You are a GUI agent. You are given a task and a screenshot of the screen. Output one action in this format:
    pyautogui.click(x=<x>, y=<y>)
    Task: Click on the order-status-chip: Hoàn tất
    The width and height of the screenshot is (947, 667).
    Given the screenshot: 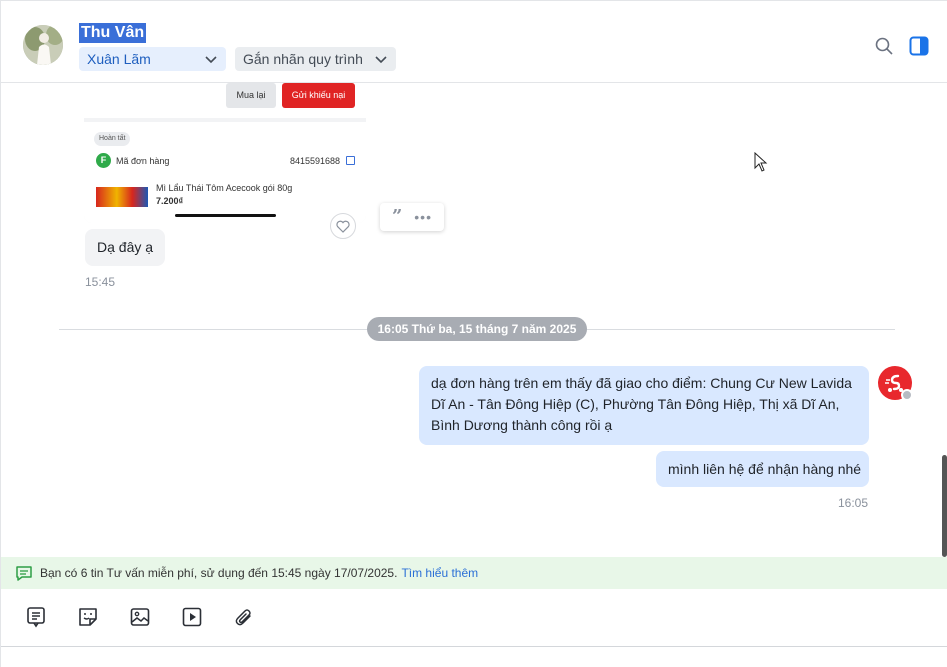 What is the action you would take?
    pyautogui.click(x=112, y=139)
    